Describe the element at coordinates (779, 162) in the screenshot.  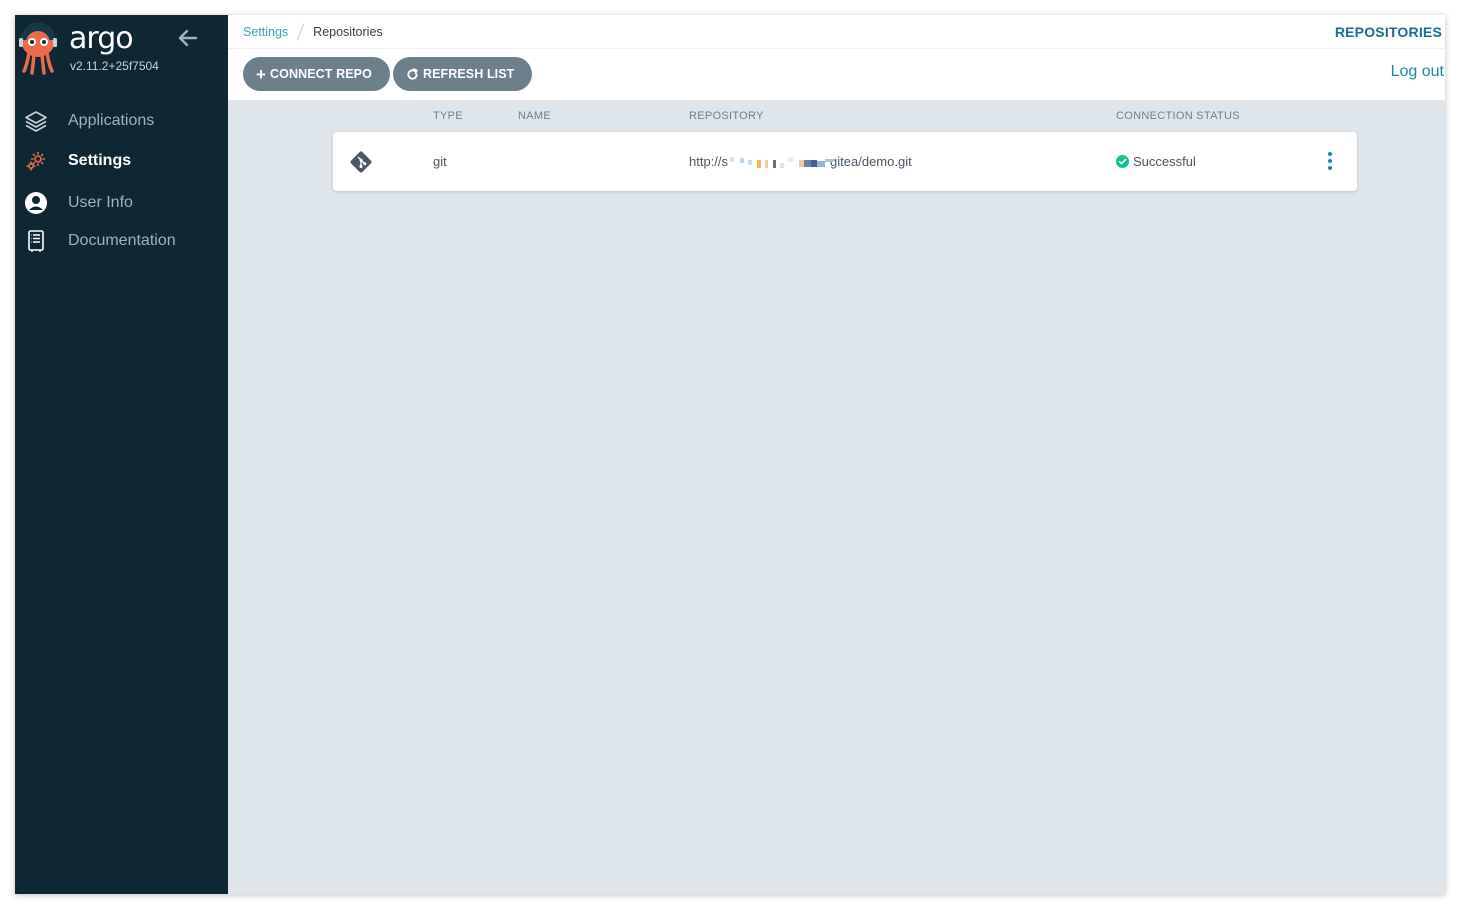
I see `redacted-host` at that location.